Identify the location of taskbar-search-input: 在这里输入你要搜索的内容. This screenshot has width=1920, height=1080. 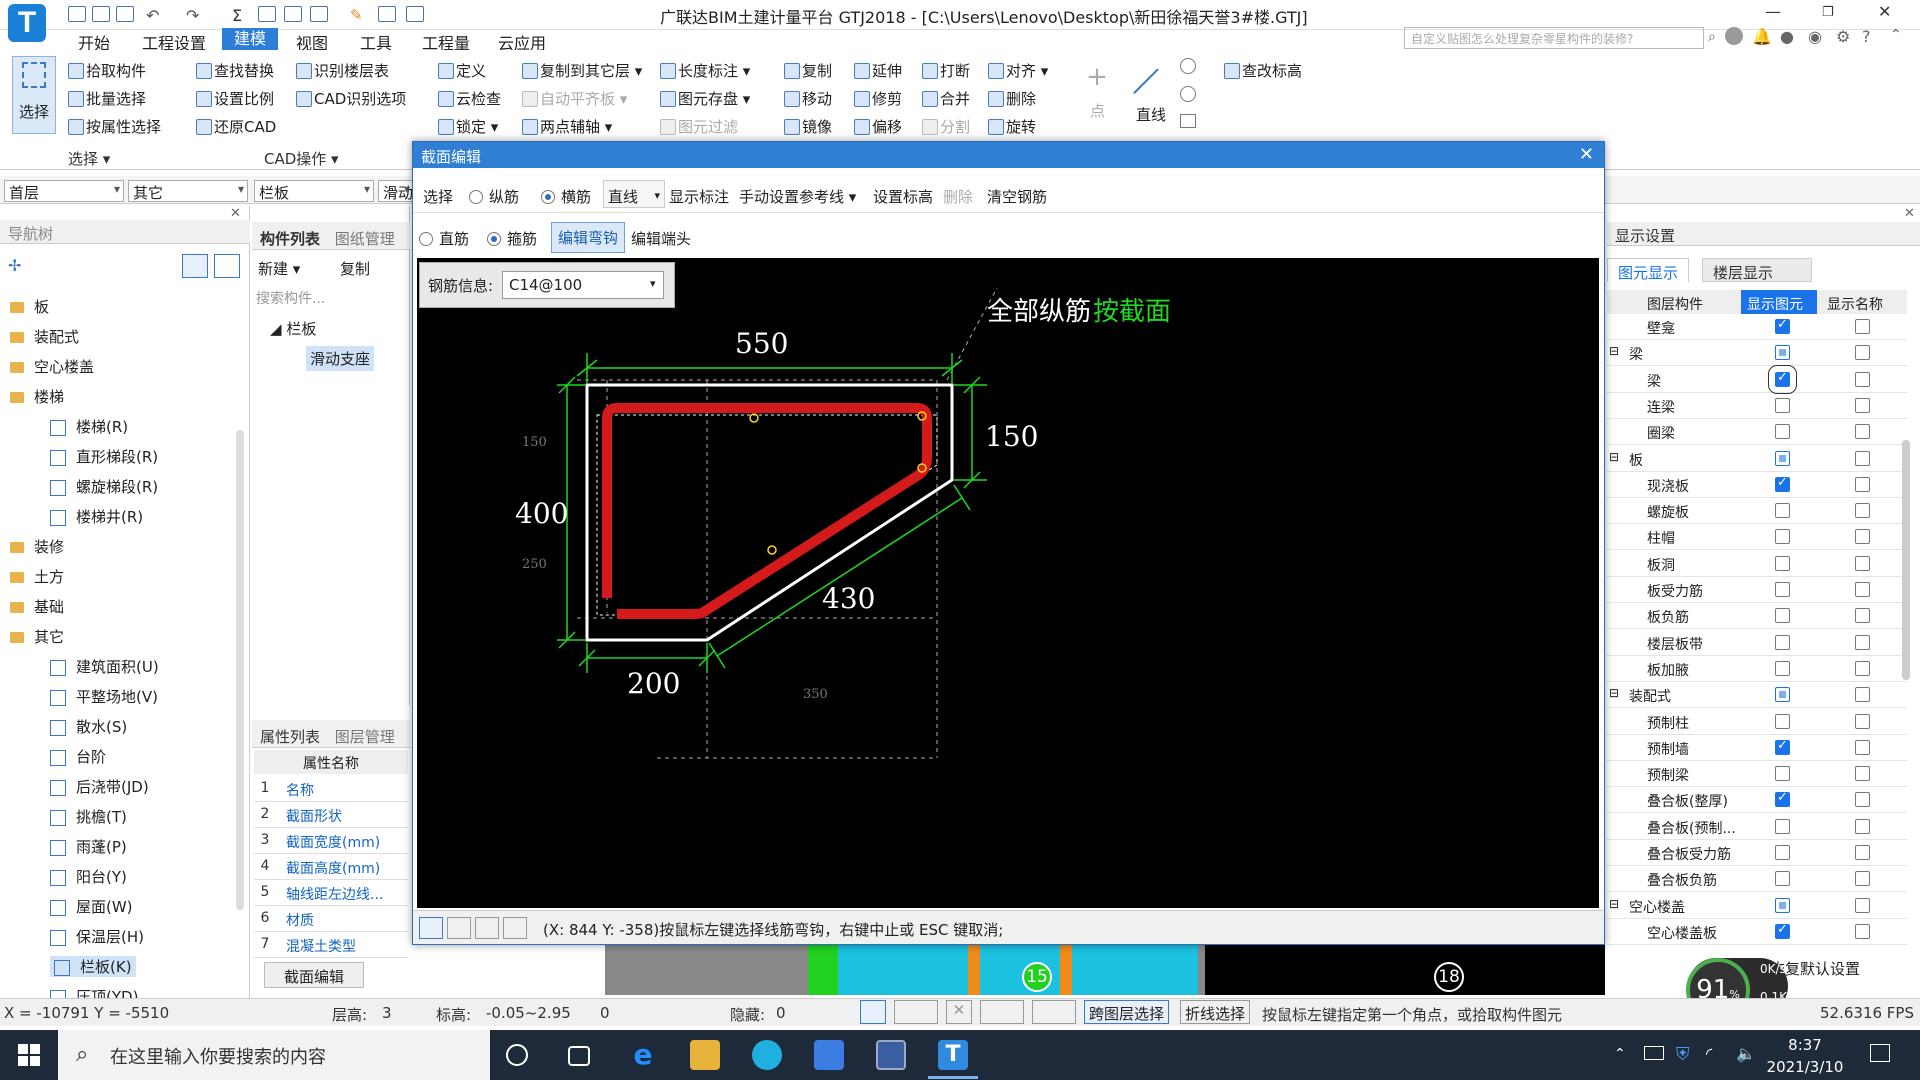
(274, 1055).